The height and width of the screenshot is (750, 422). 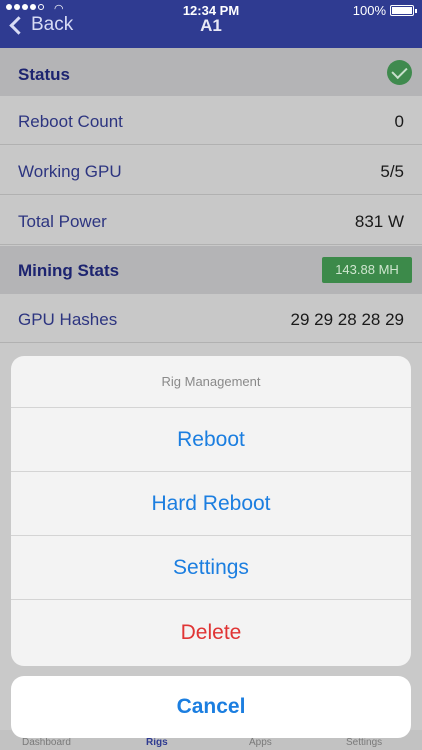 What do you see at coordinates (46, 742) in the screenshot?
I see `tab-dashboard: Dashboard` at bounding box center [46, 742].